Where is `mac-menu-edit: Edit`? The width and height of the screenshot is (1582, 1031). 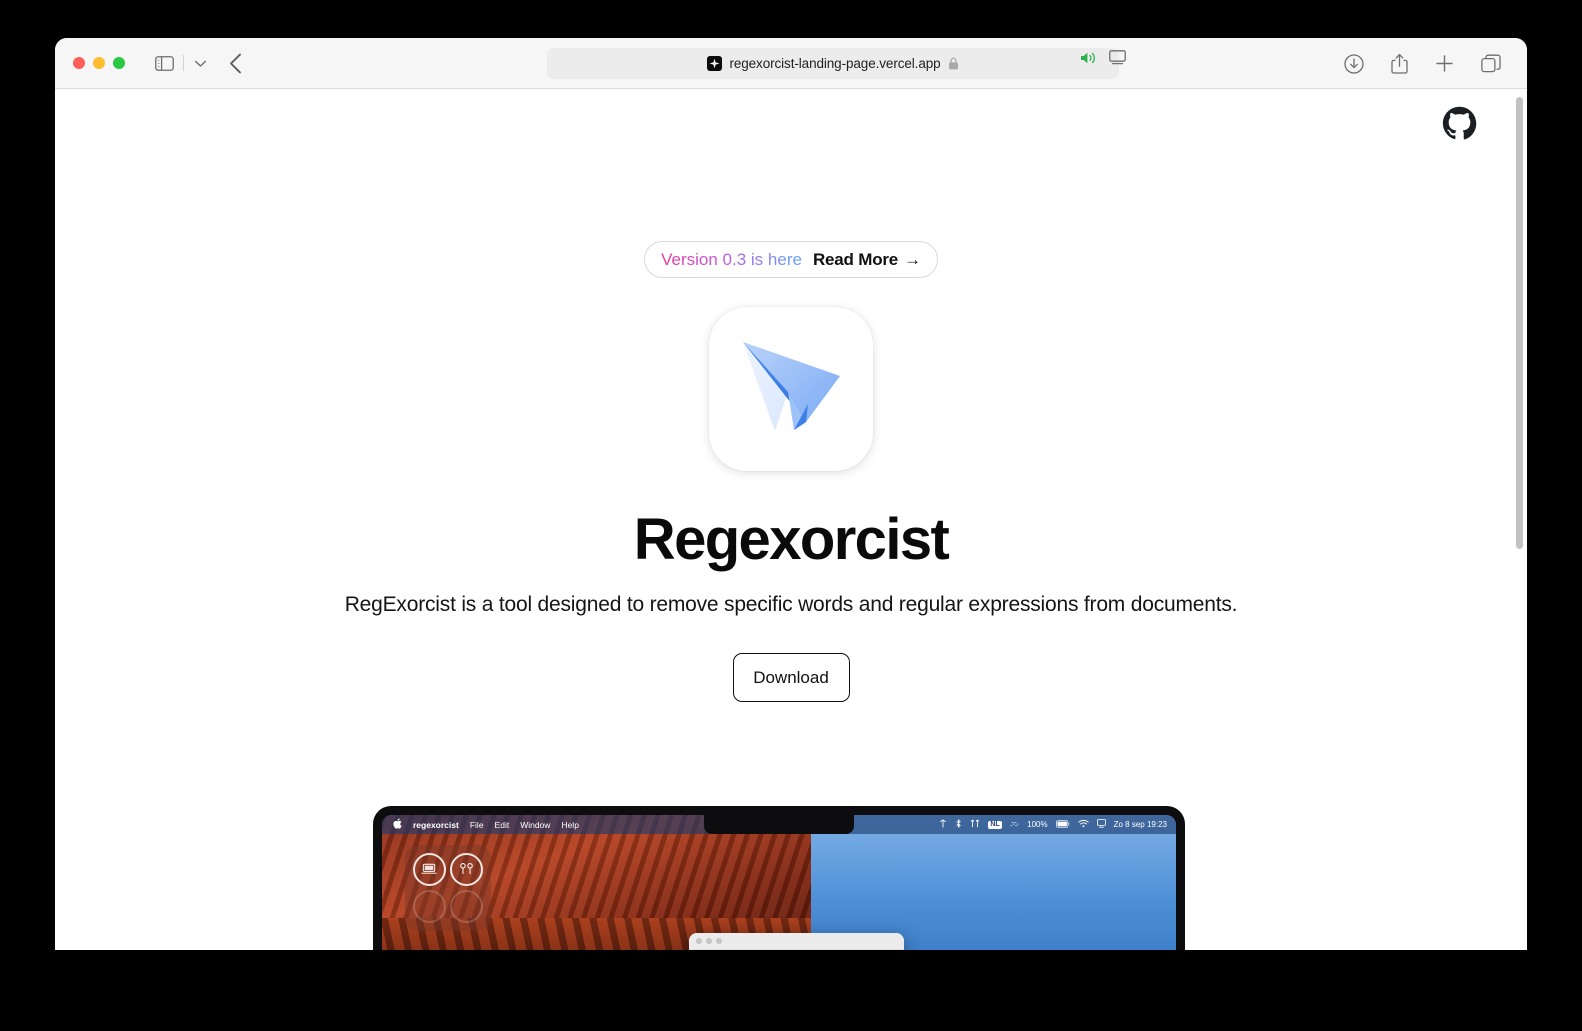 mac-menu-edit: Edit is located at coordinates (502, 825).